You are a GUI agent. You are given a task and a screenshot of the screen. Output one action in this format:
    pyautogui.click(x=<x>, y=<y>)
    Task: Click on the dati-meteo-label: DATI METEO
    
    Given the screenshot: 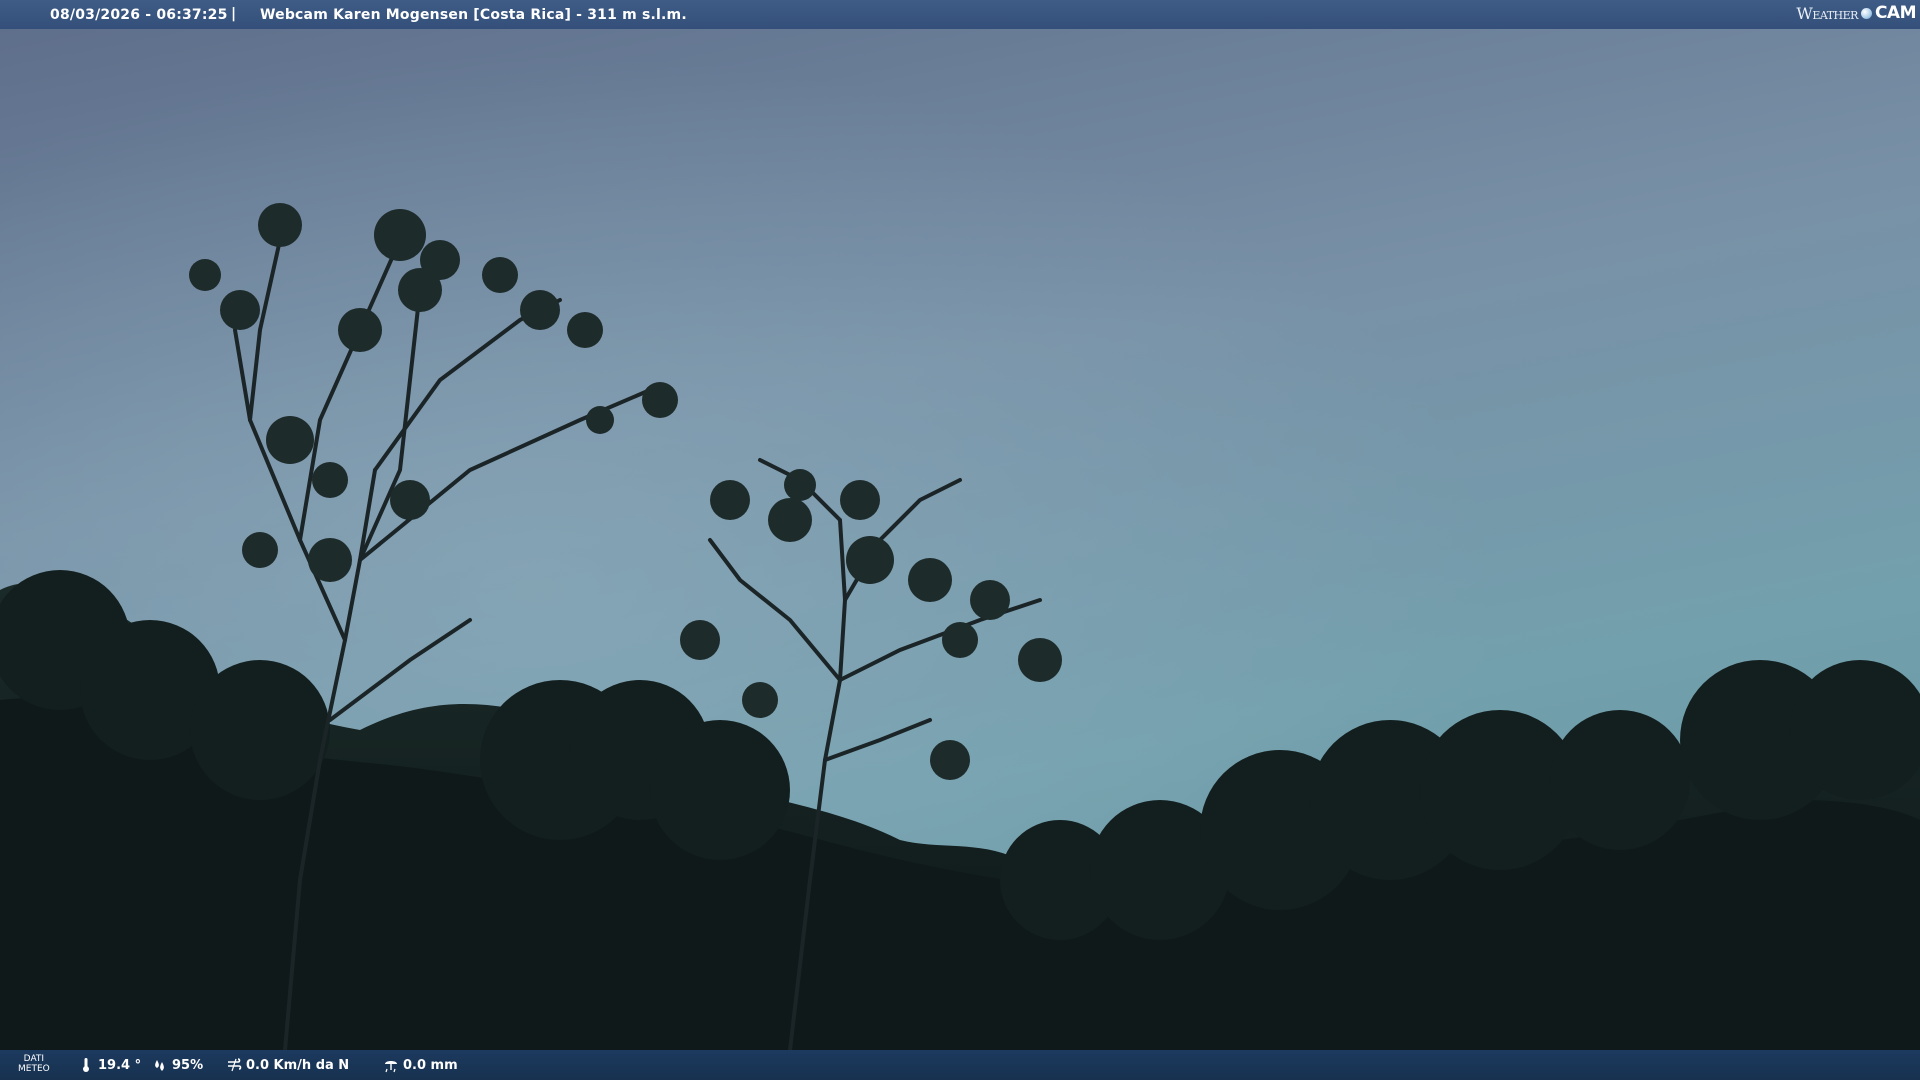 What is the action you would take?
    pyautogui.click(x=34, y=1064)
    